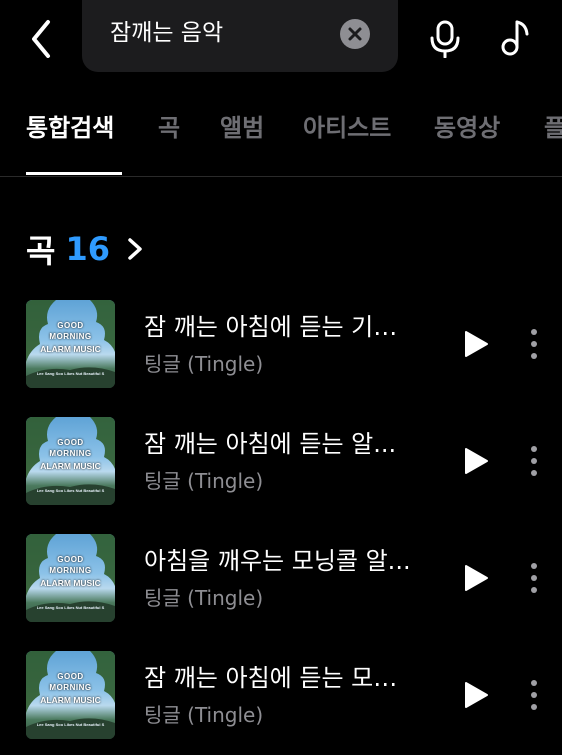 The height and width of the screenshot is (755, 562). I want to click on voice-search-button, so click(445, 33).